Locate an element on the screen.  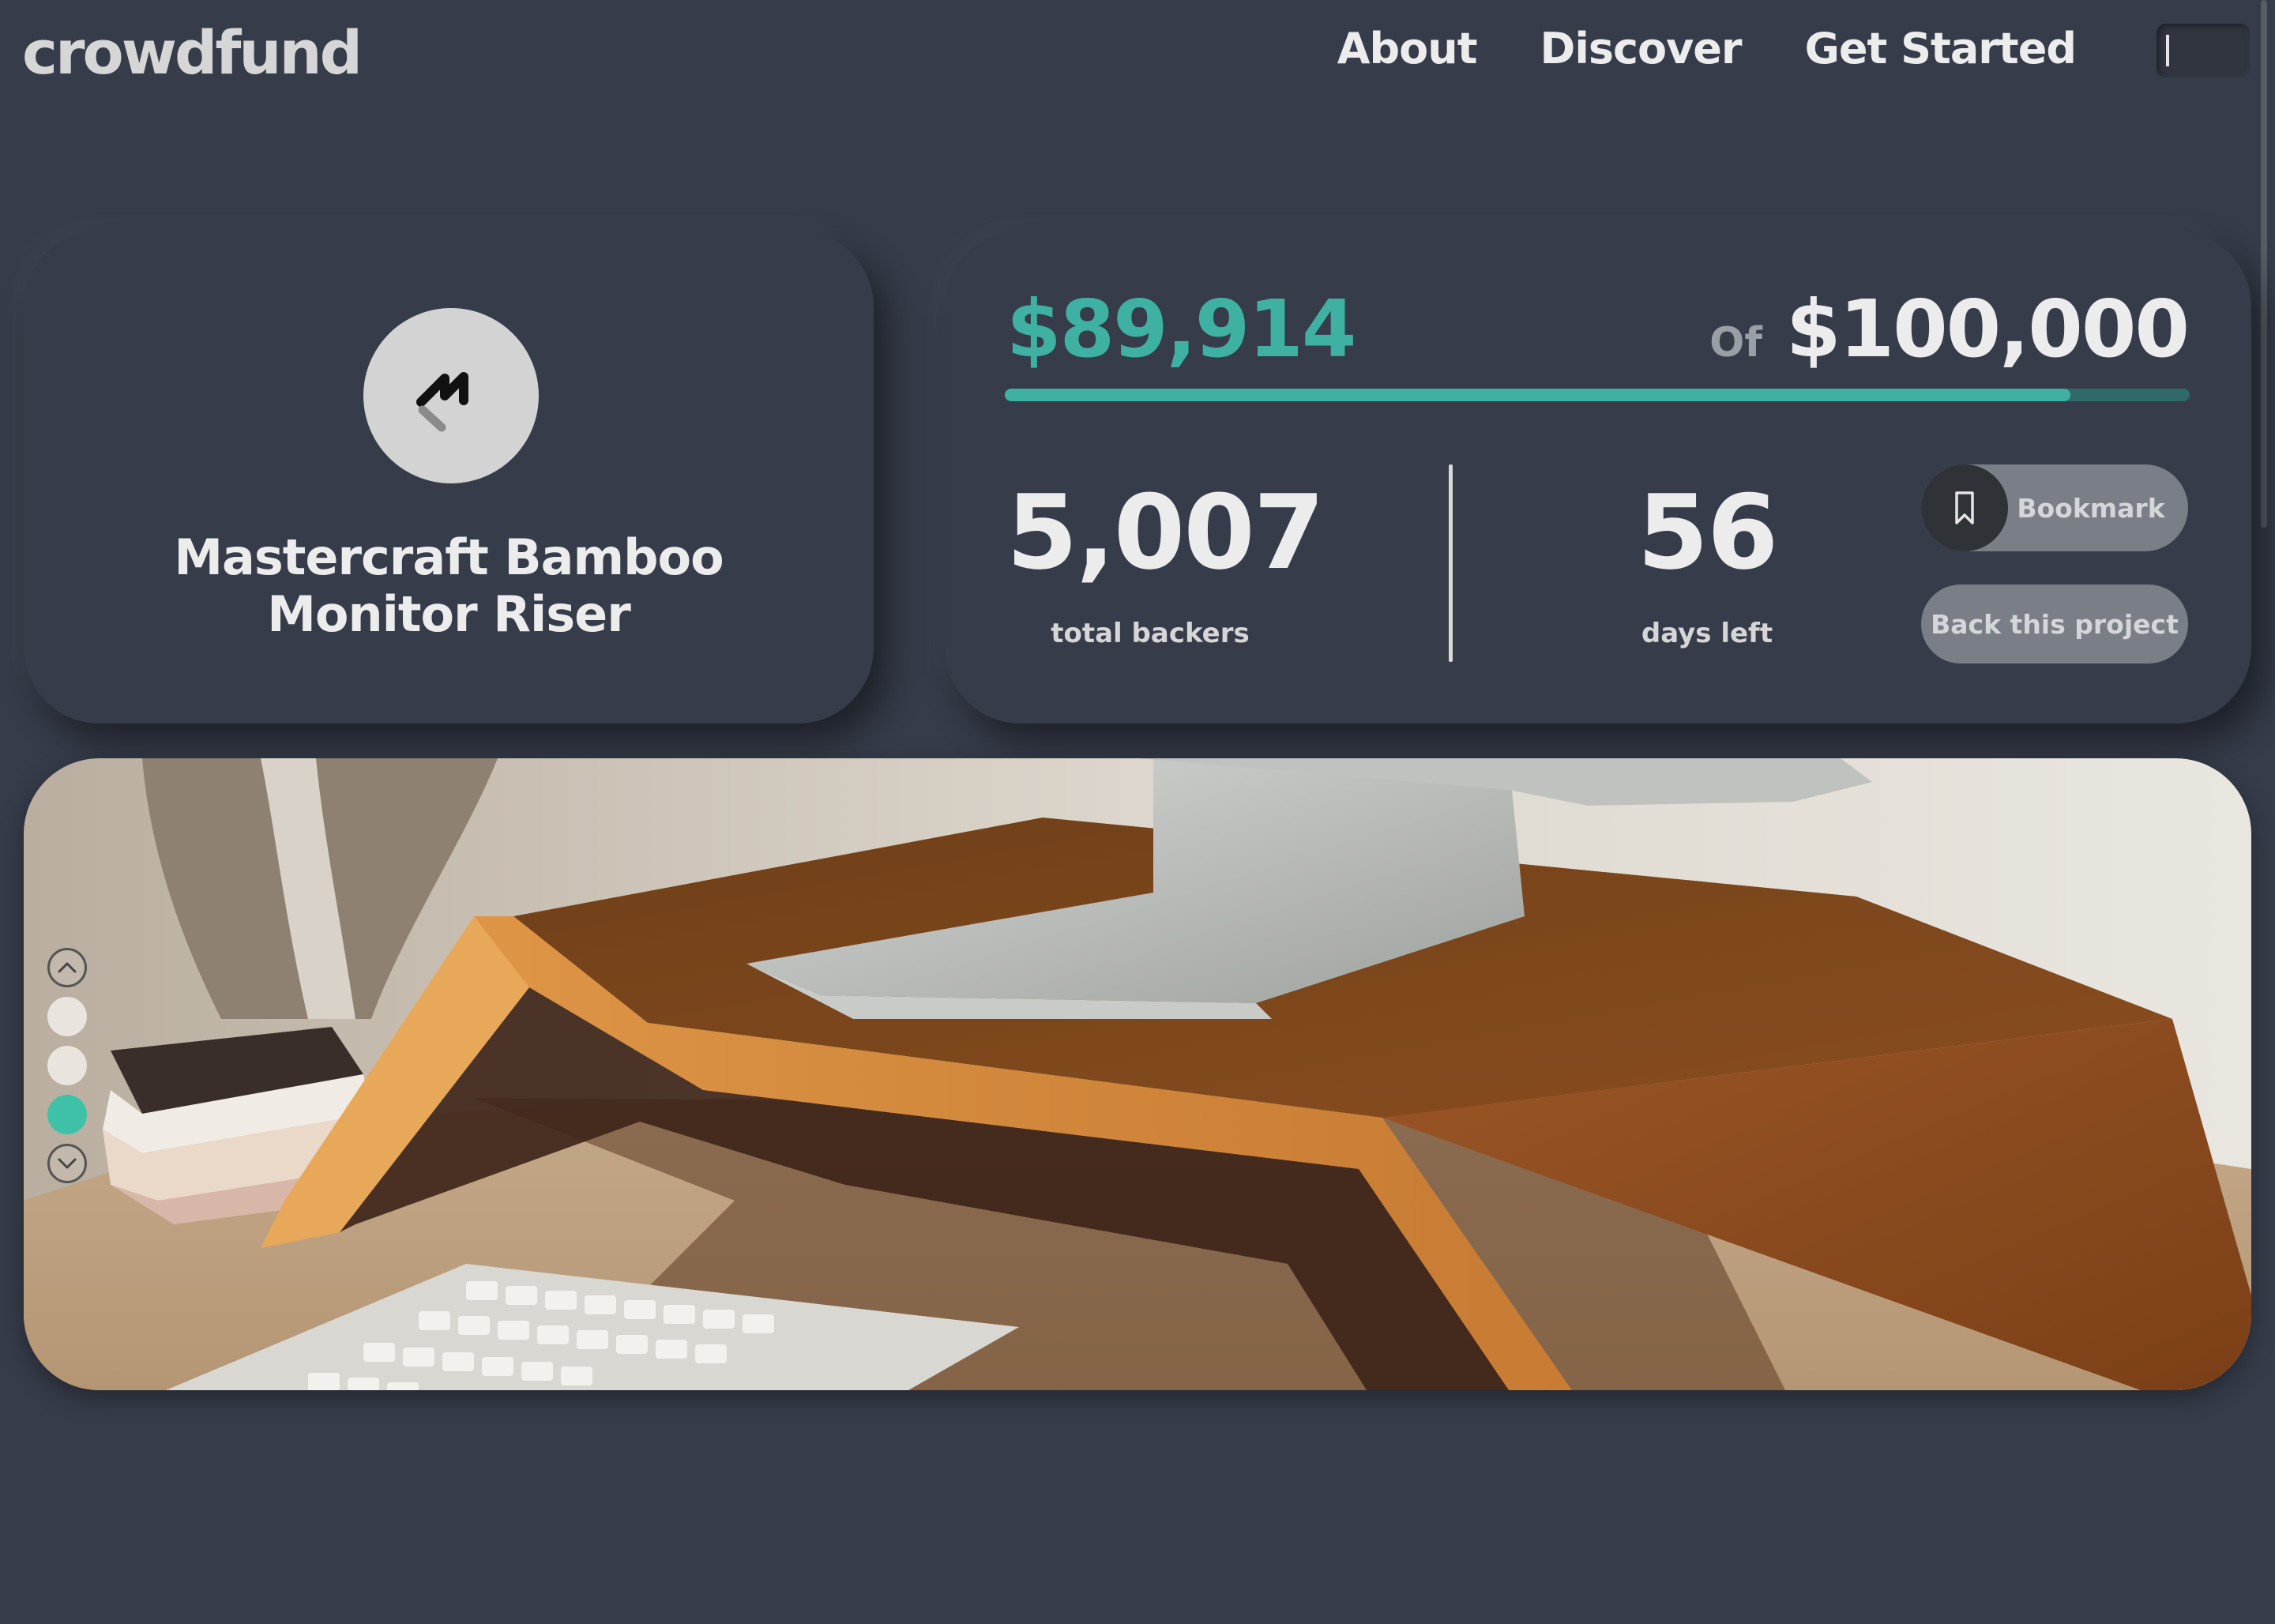
backers-label: total backers is located at coordinates (1150, 633).